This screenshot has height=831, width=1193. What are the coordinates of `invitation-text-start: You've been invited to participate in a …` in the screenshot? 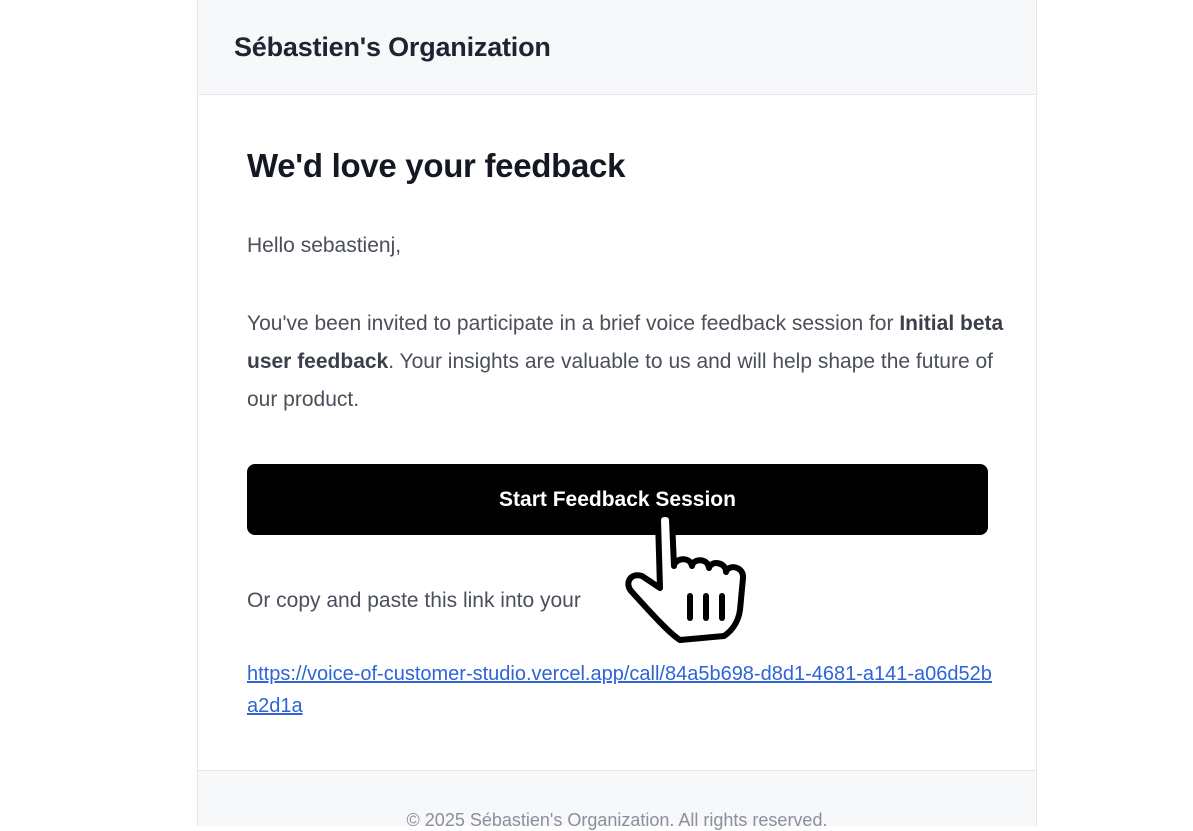 It's located at (573, 323).